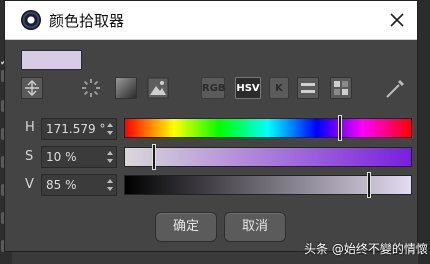 The height and width of the screenshot is (264, 430). What do you see at coordinates (110, 157) in the screenshot?
I see `saturation-stepper-icon` at bounding box center [110, 157].